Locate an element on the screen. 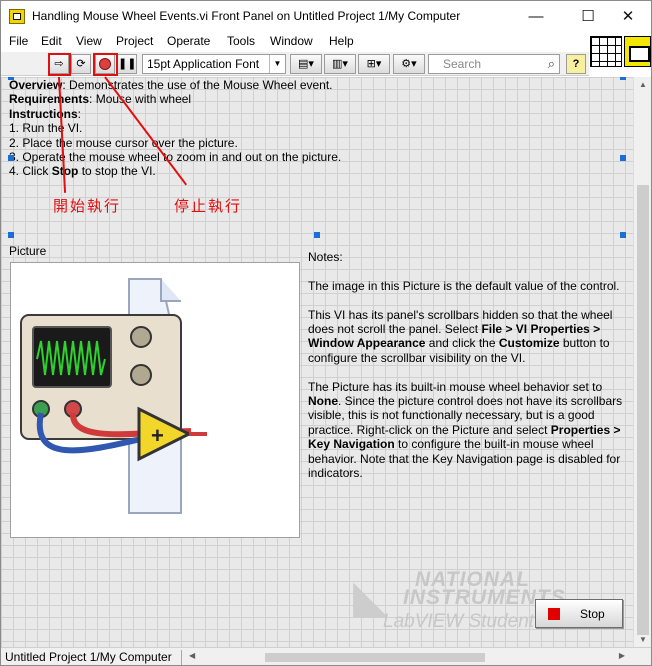 The width and height of the screenshot is (652, 666). run-button-highlight is located at coordinates (59, 64).